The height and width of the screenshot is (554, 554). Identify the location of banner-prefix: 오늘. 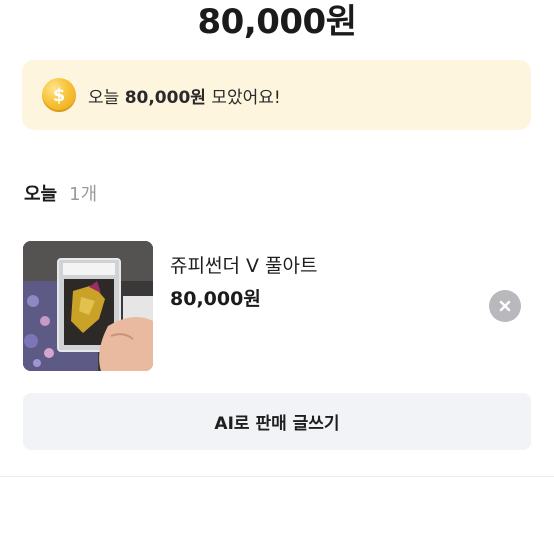
(104, 97).